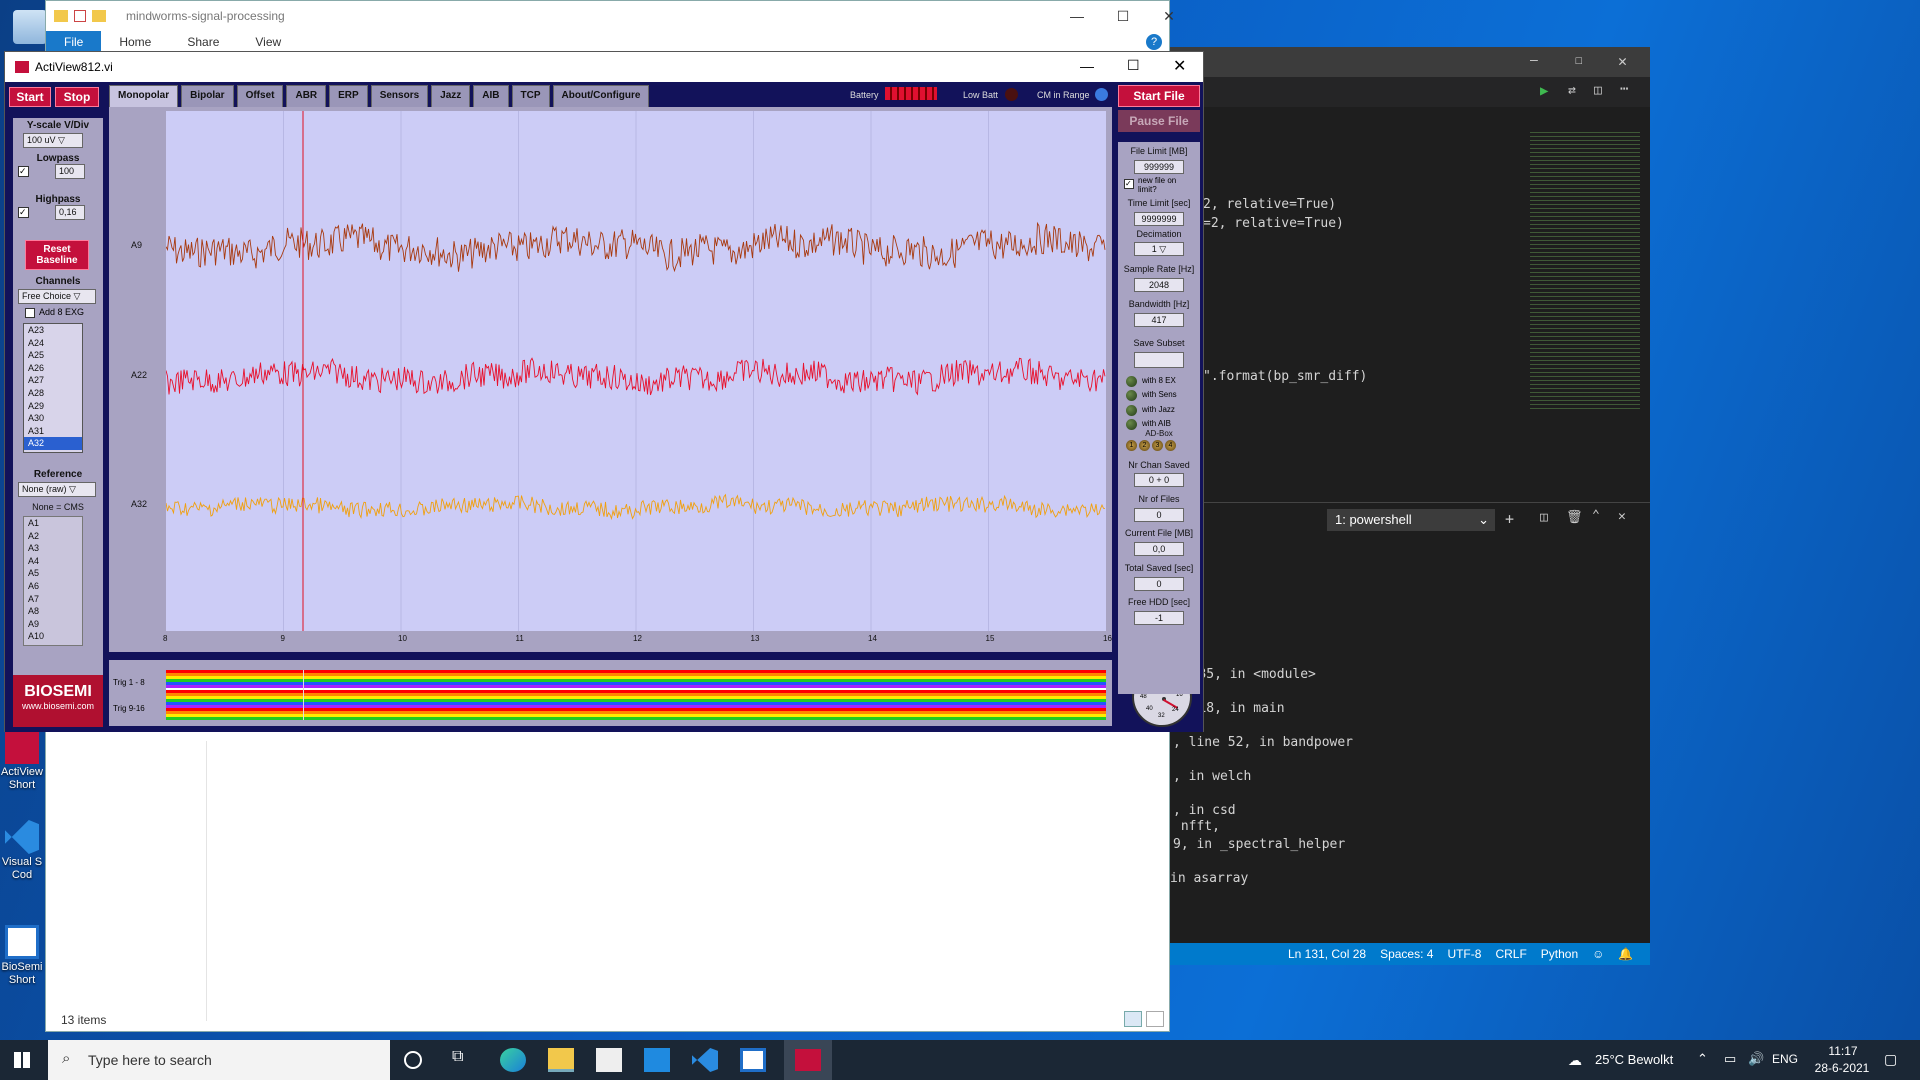 The height and width of the screenshot is (1080, 1920). What do you see at coordinates (53, 140) in the screenshot?
I see `yscale-select: 100 uV ▽` at bounding box center [53, 140].